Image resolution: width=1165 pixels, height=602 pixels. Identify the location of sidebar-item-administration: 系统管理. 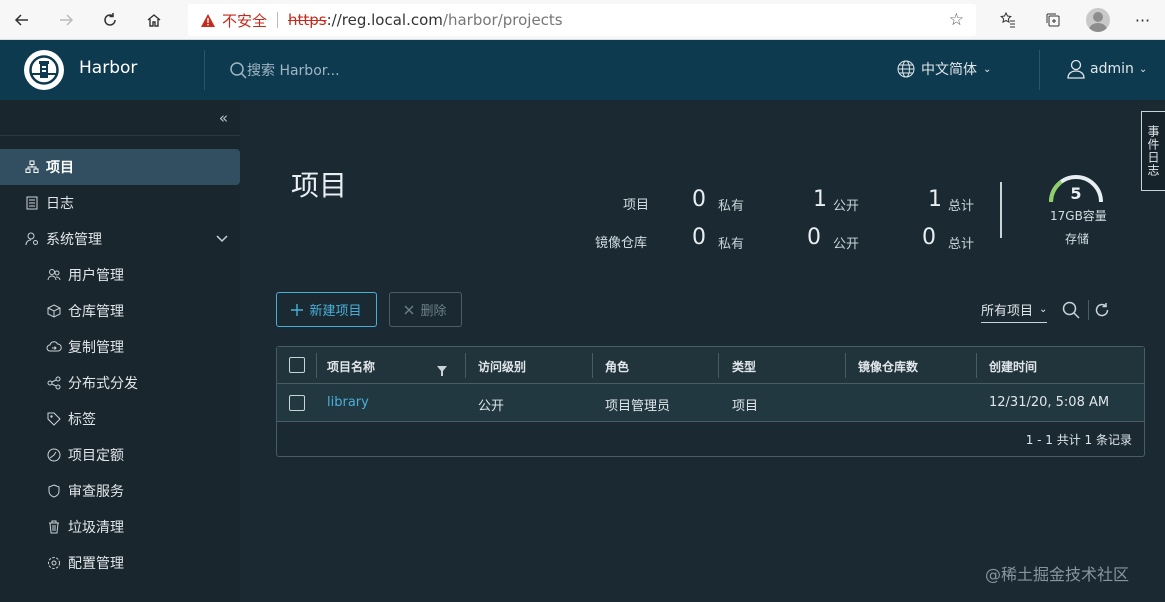
(120, 239).